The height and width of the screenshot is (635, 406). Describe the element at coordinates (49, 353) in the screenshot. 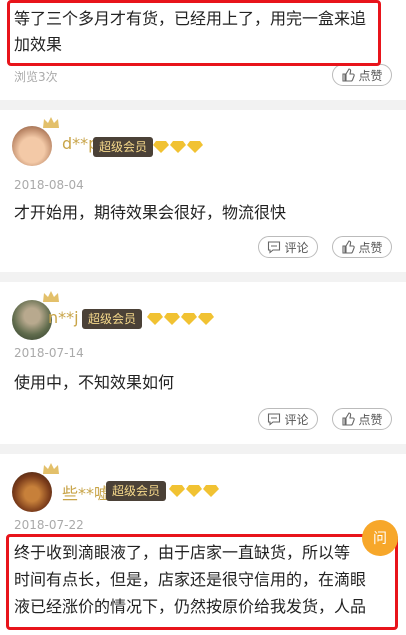

I see `review-date: 2018-07-14` at that location.